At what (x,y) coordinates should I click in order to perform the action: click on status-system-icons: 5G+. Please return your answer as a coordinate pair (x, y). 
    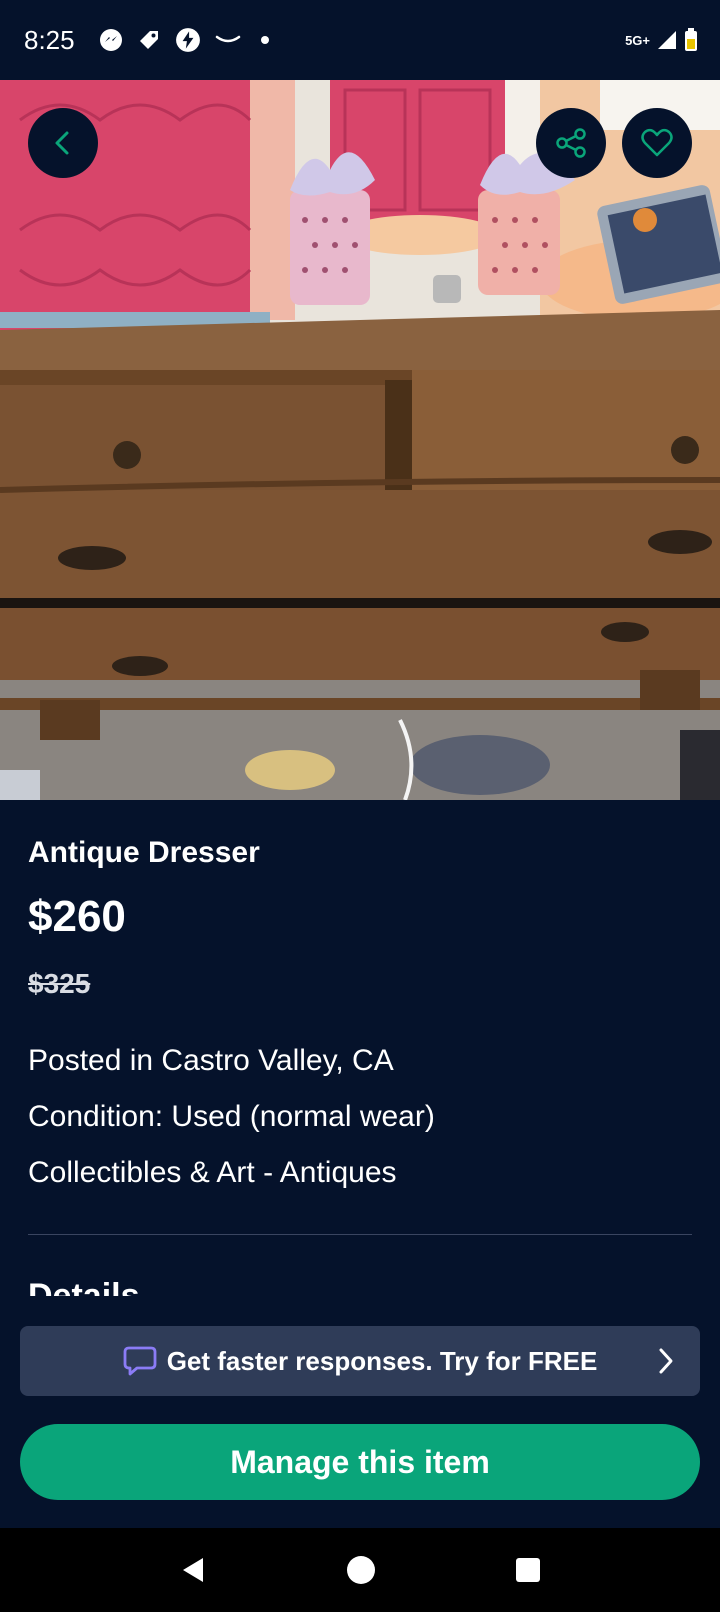
    Looking at the image, I should click on (661, 40).